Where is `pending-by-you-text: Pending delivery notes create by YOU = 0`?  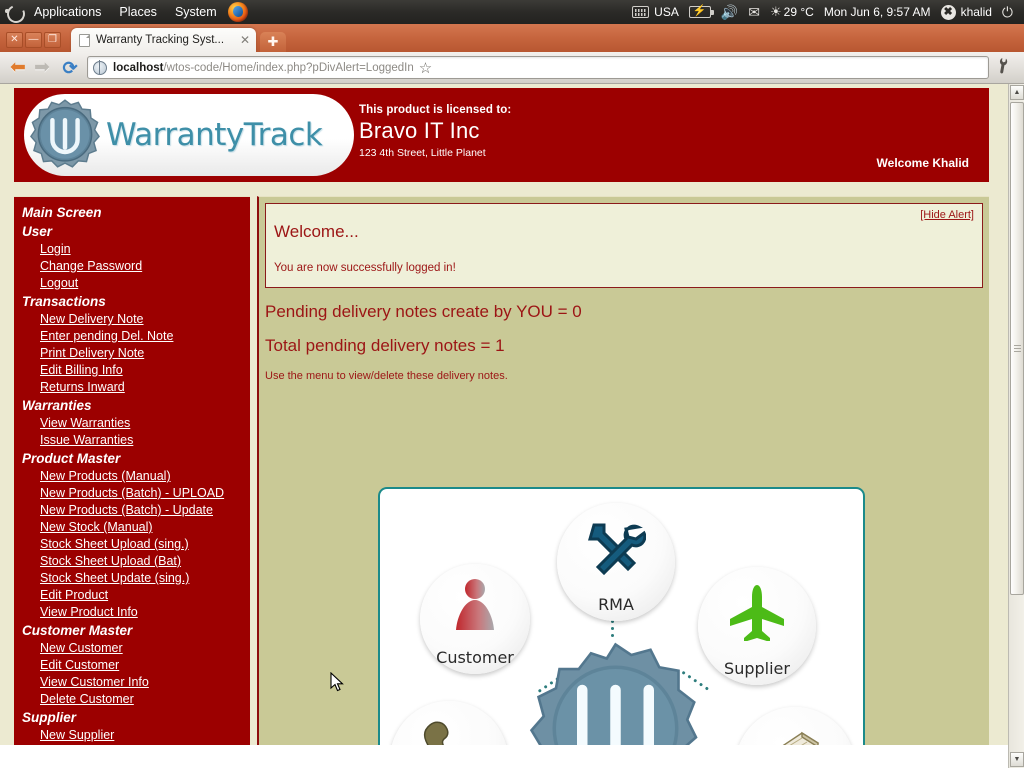 pending-by-you-text: Pending delivery notes create by YOU = 0 is located at coordinates (423, 311).